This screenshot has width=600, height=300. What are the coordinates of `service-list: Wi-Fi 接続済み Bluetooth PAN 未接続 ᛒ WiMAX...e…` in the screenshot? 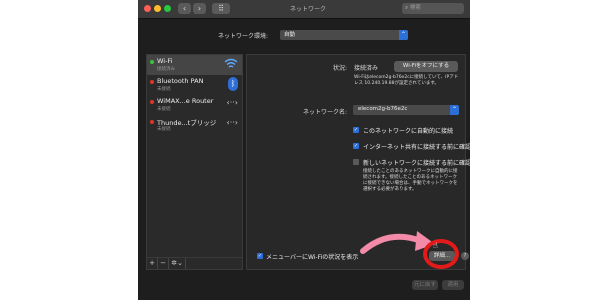 It's located at (194, 156).